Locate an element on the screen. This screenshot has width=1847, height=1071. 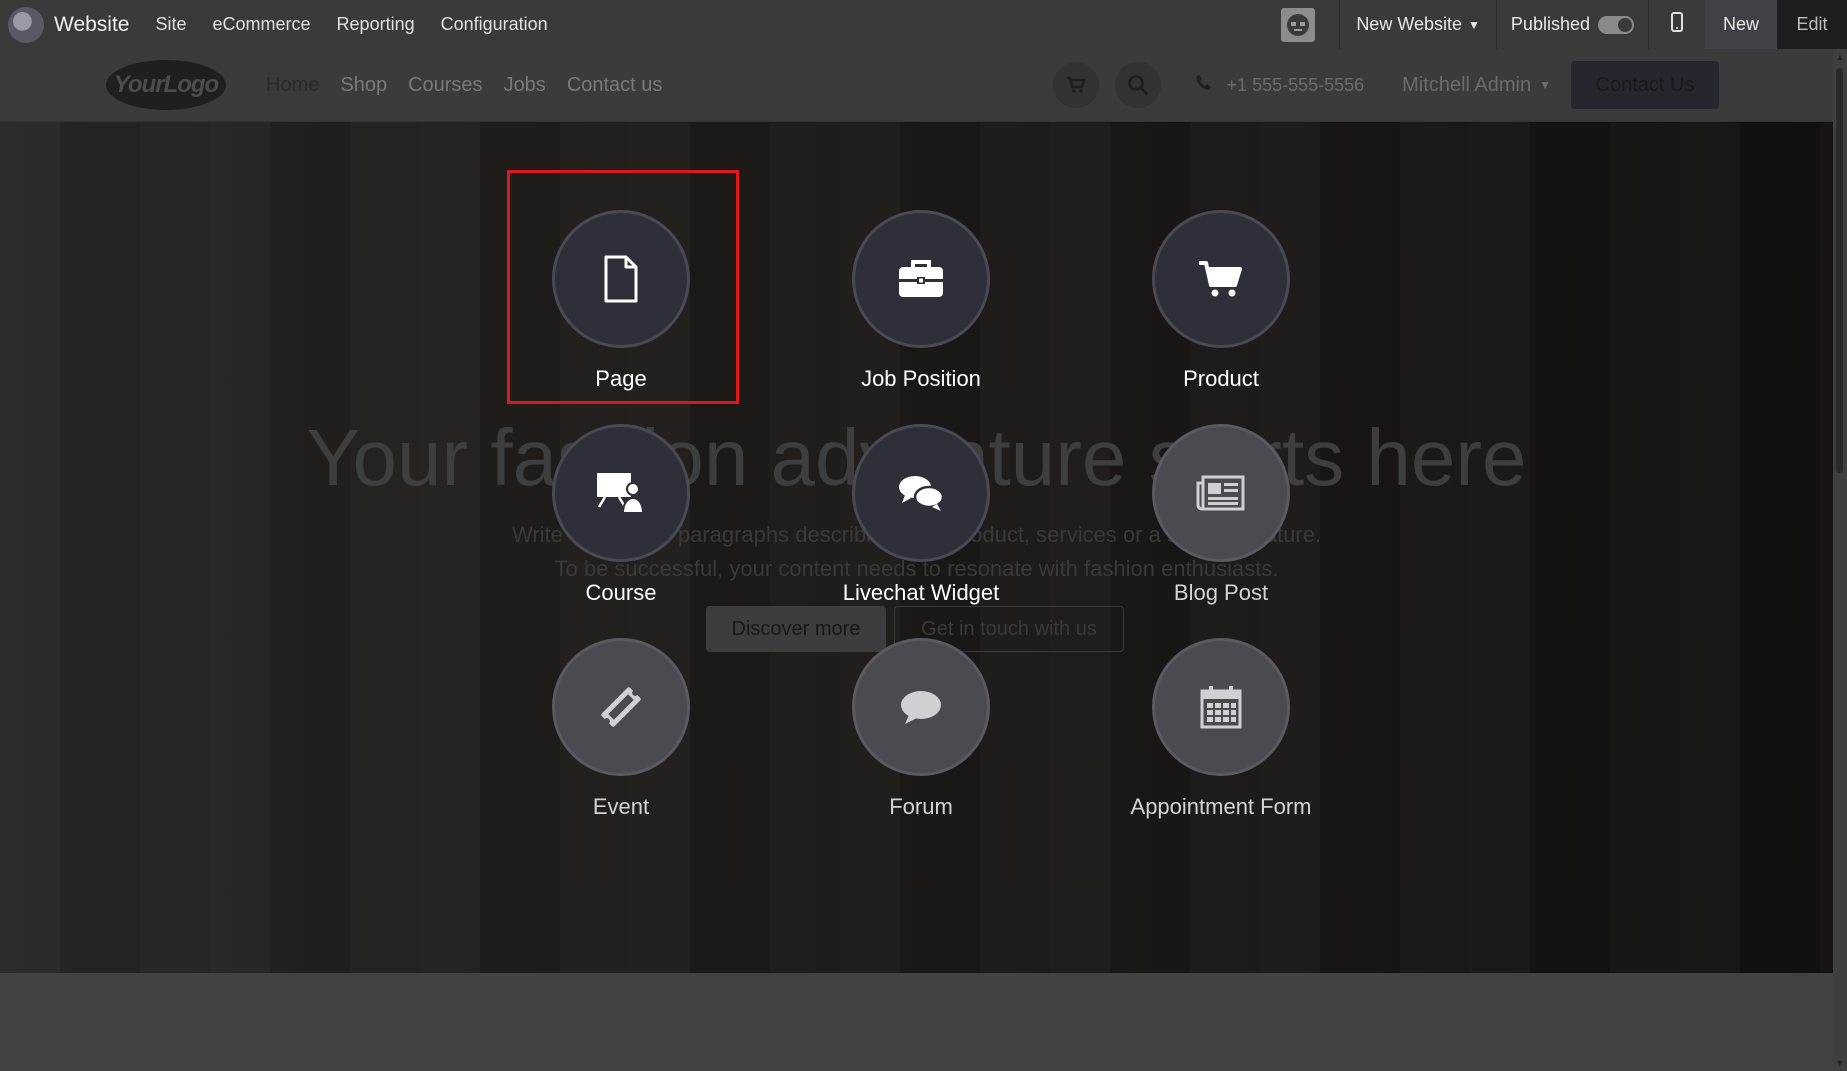
picker-item-blog-post: Blog Post is located at coordinates (1221, 515).